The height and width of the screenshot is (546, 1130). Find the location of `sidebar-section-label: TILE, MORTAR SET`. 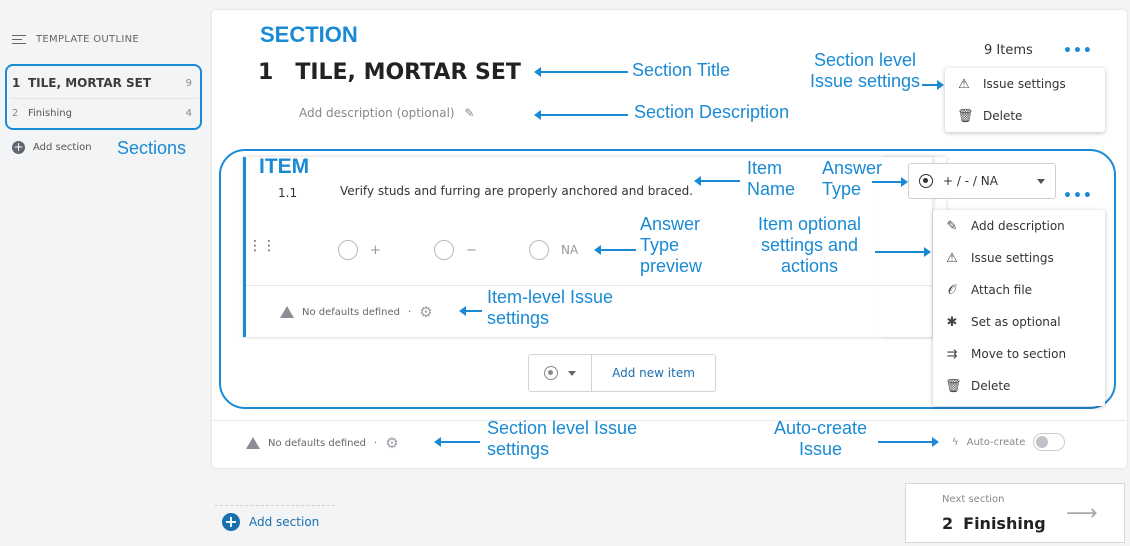

sidebar-section-label: TILE, MORTAR SET is located at coordinates (90, 83).